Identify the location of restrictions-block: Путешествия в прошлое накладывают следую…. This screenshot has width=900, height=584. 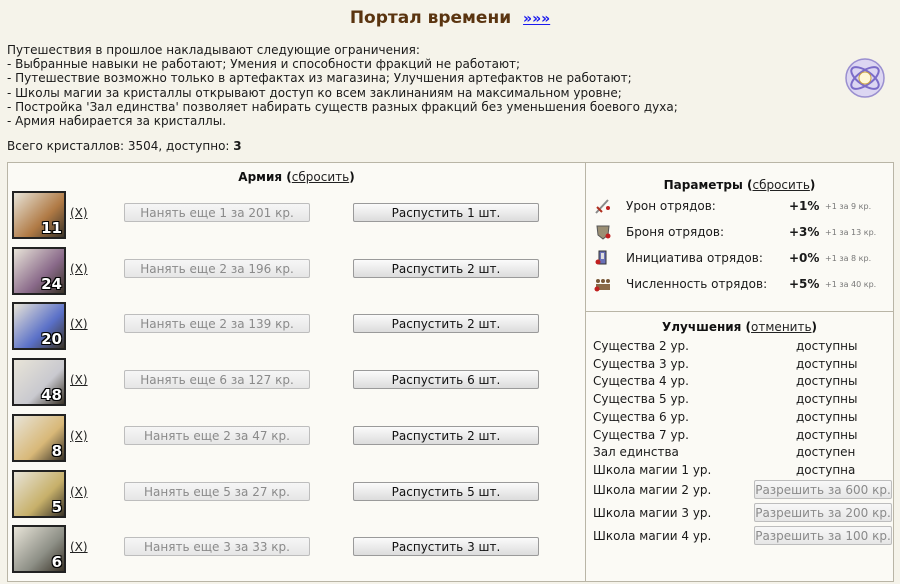
(417, 85).